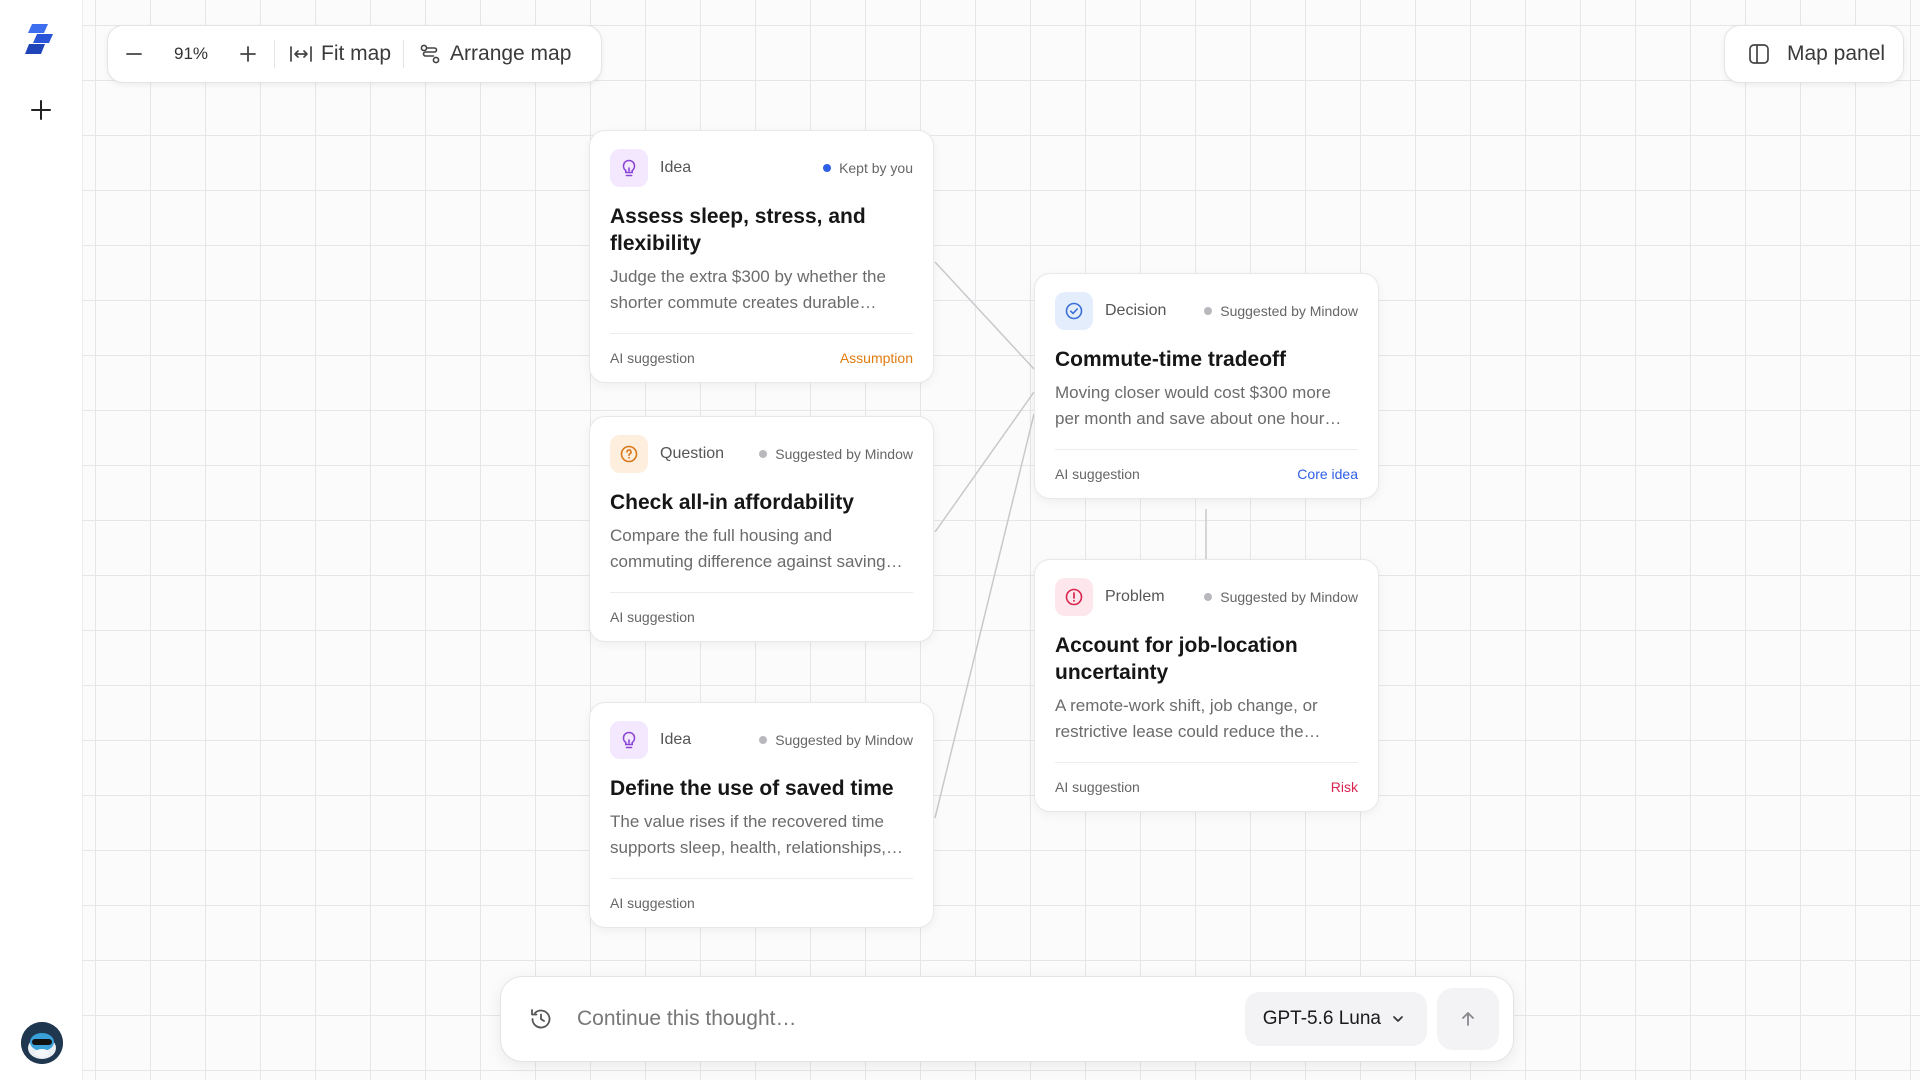  I want to click on check-circle-icon, so click(1074, 311).